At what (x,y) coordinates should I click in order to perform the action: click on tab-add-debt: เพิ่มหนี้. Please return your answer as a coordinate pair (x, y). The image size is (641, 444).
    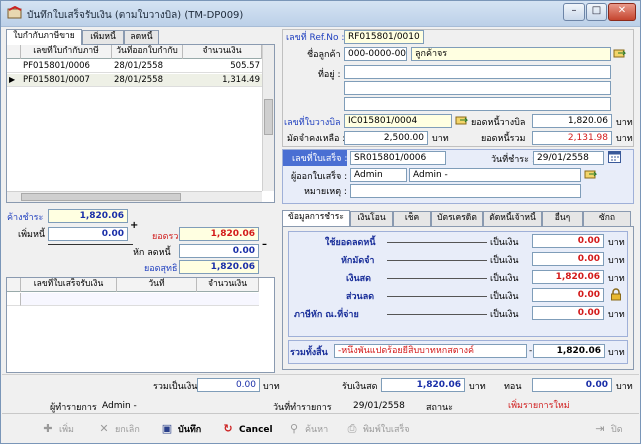
    Looking at the image, I should click on (103, 37).